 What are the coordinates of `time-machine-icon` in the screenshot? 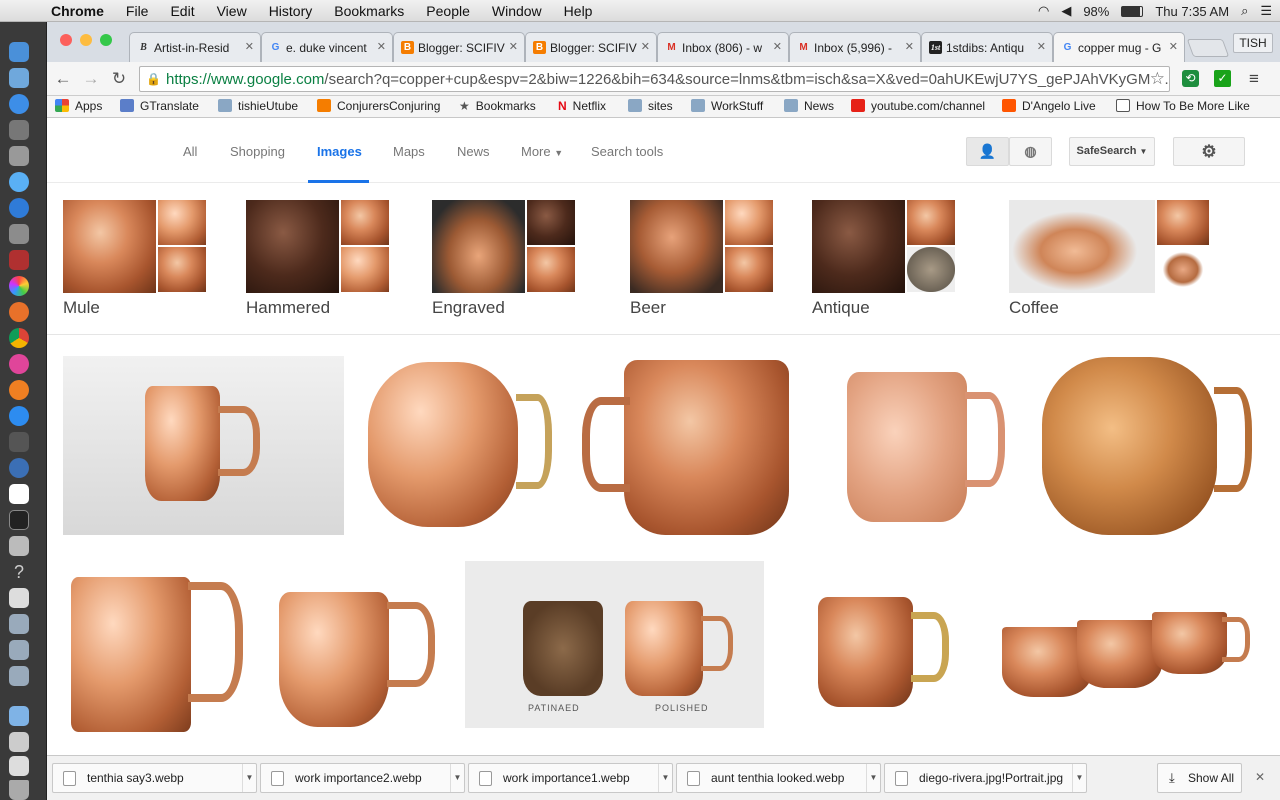 It's located at (19, 468).